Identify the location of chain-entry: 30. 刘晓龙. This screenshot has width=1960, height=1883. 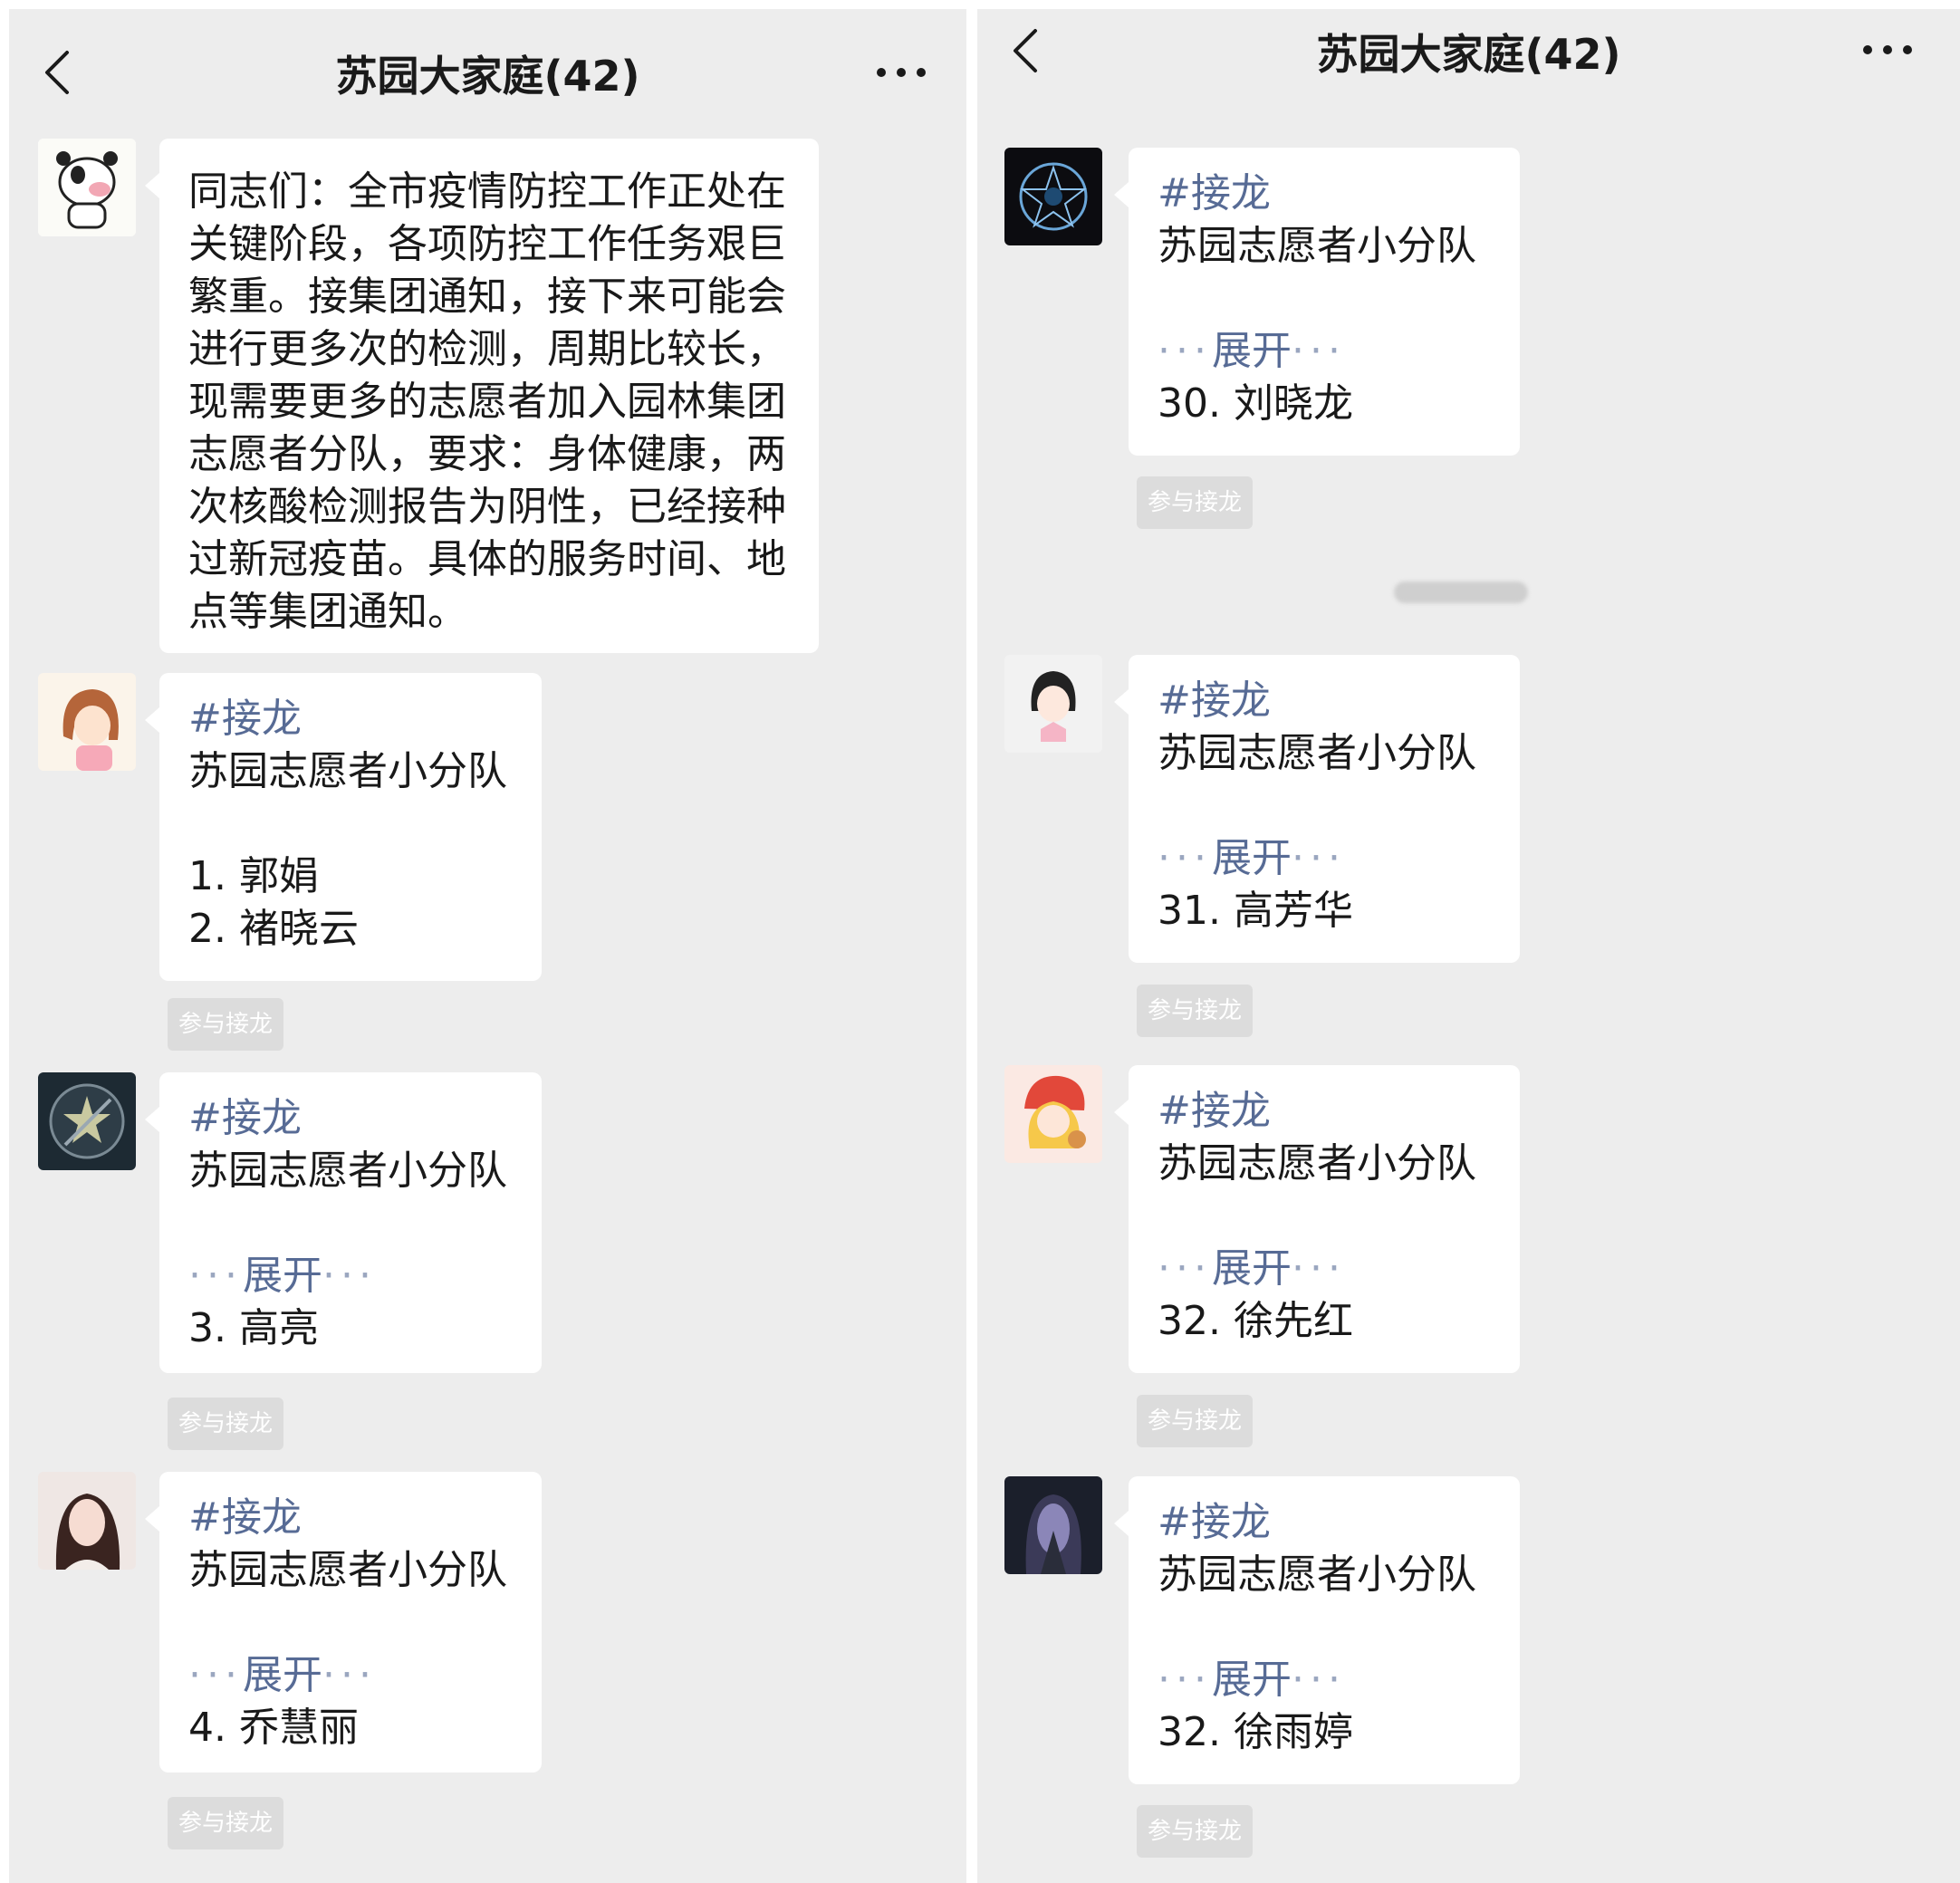
(1255, 403).